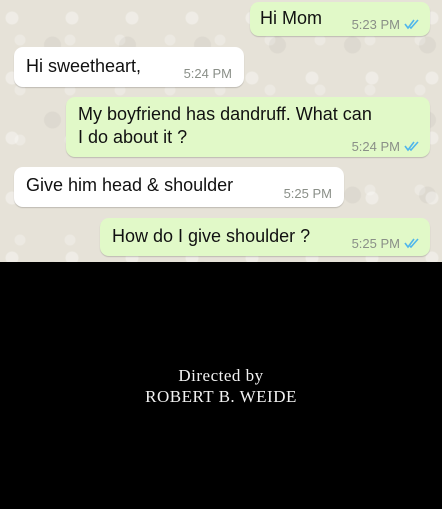 The width and height of the screenshot is (442, 509). What do you see at coordinates (375, 24) in the screenshot?
I see `message-time: 5:23 PM` at bounding box center [375, 24].